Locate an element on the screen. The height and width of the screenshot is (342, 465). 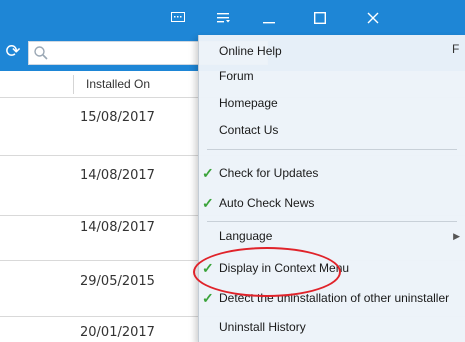
submenu-arrow-icon: ▶ is located at coordinates (456, 236).